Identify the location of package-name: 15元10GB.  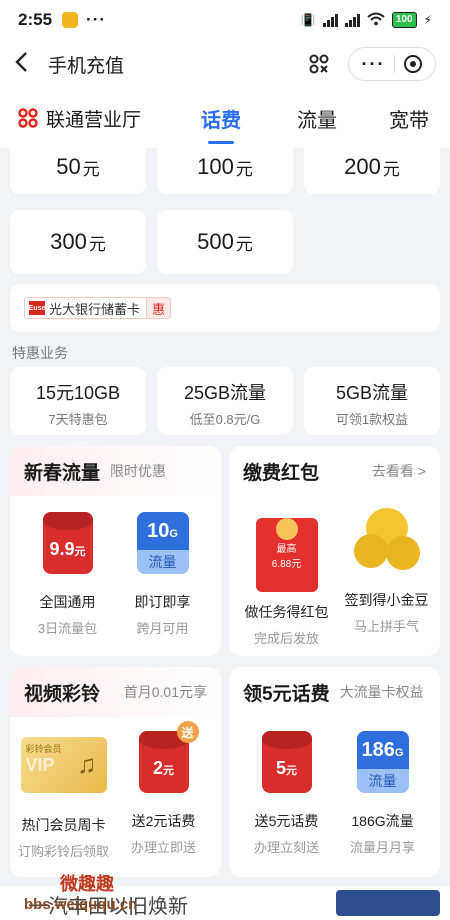
(78, 393).